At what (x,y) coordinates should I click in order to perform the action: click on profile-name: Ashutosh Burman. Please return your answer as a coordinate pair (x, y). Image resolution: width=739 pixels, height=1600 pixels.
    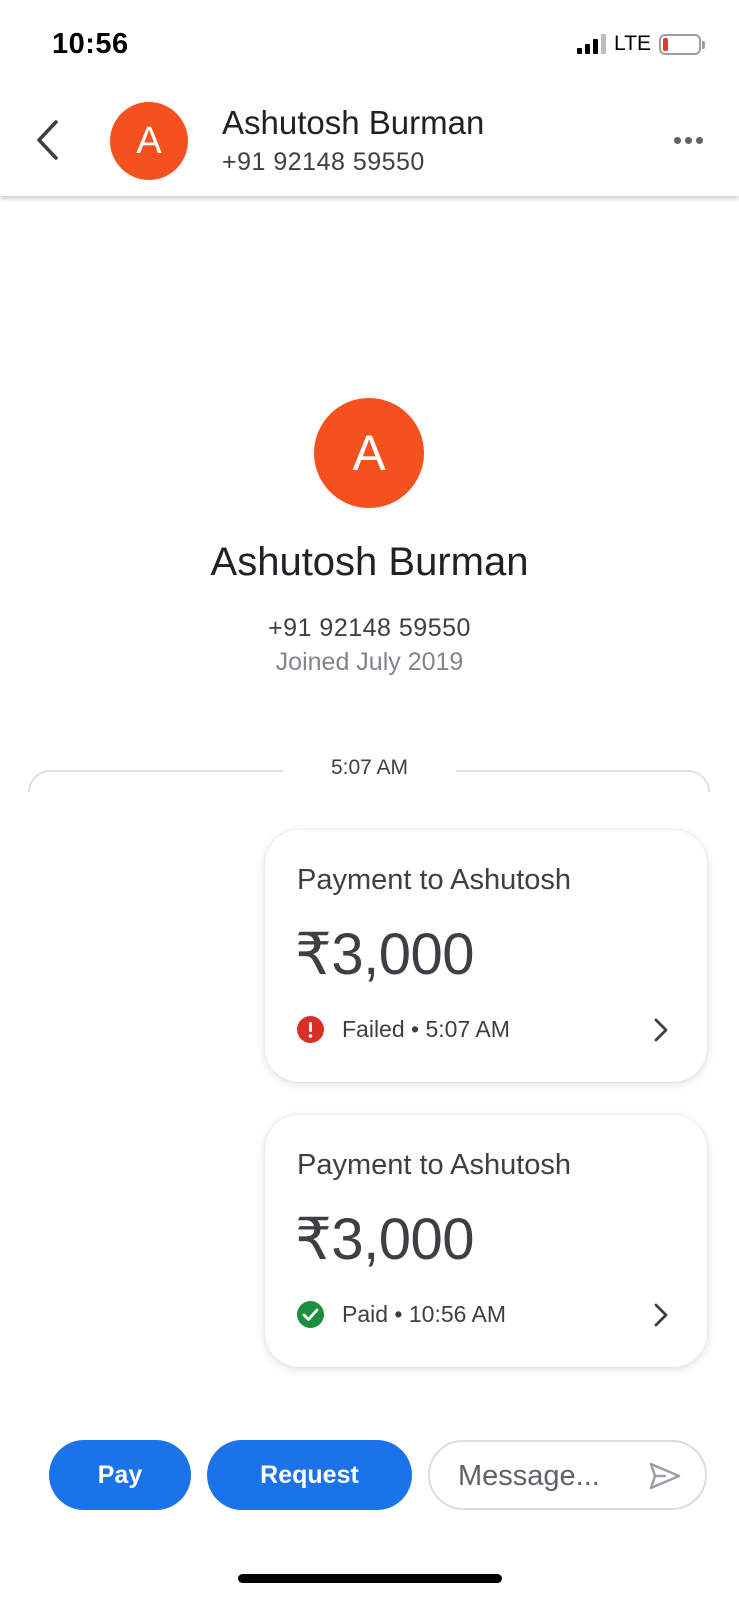
    Looking at the image, I should click on (369, 562).